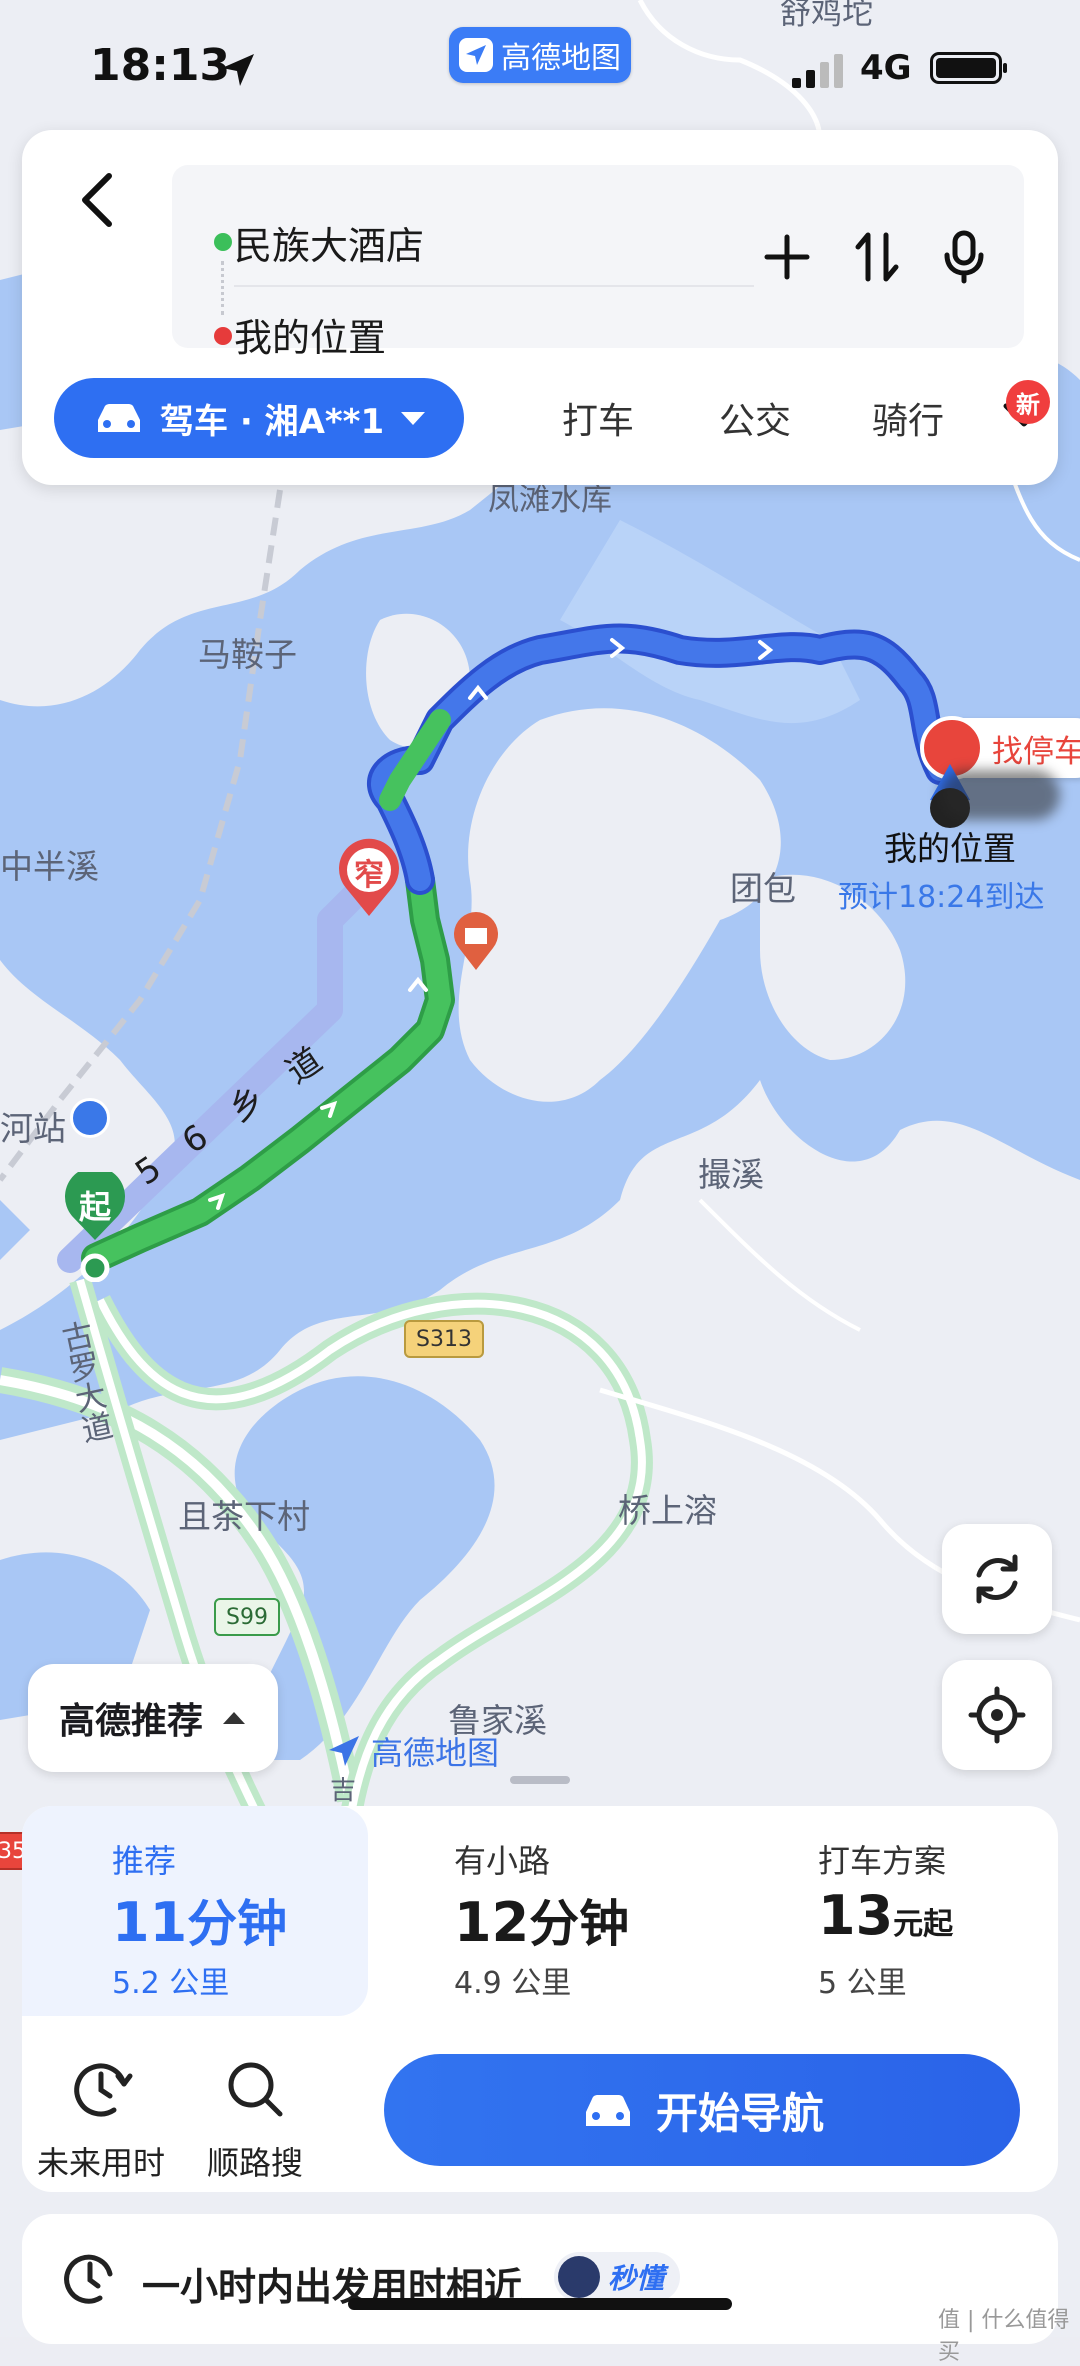 This screenshot has height=2366, width=1080. I want to click on caret-down-icon, so click(413, 418).